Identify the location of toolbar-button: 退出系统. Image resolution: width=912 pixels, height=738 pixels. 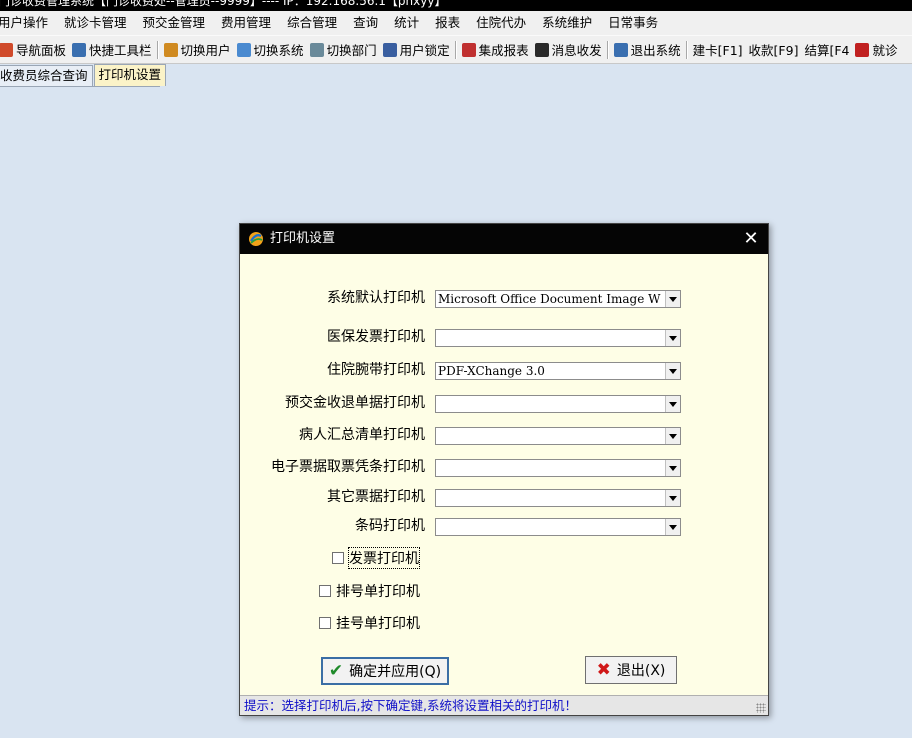
(647, 50).